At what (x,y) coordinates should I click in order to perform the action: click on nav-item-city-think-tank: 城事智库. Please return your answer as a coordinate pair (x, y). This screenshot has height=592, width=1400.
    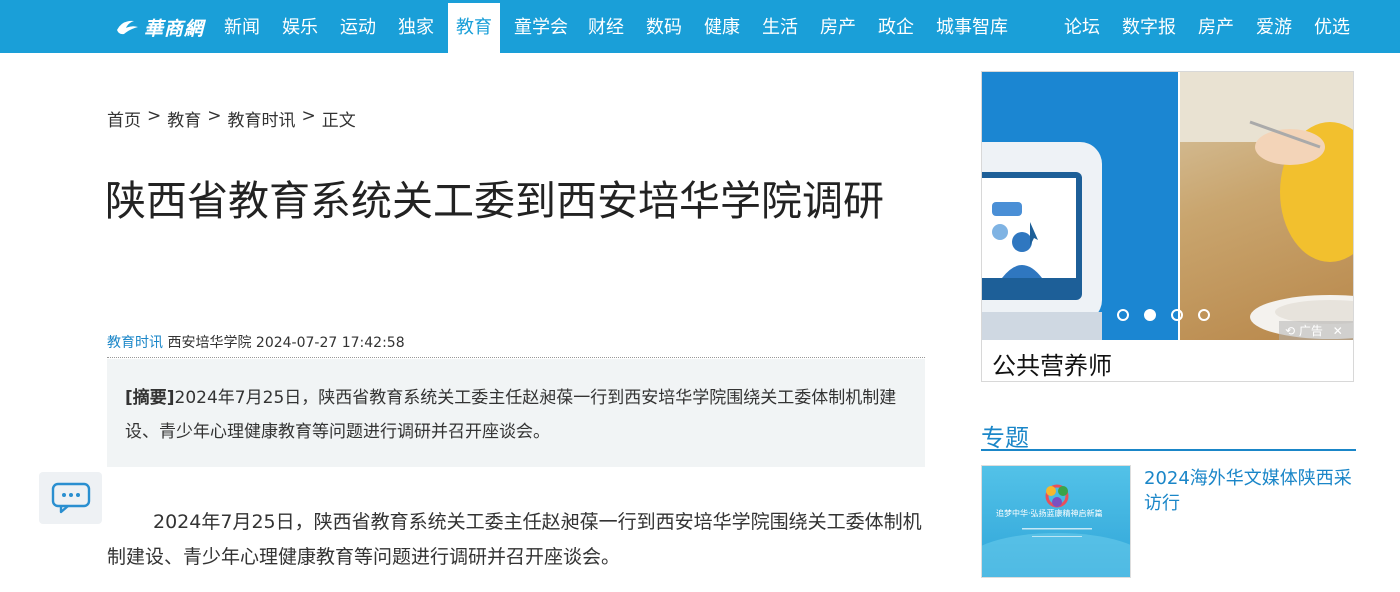
    Looking at the image, I should click on (972, 28).